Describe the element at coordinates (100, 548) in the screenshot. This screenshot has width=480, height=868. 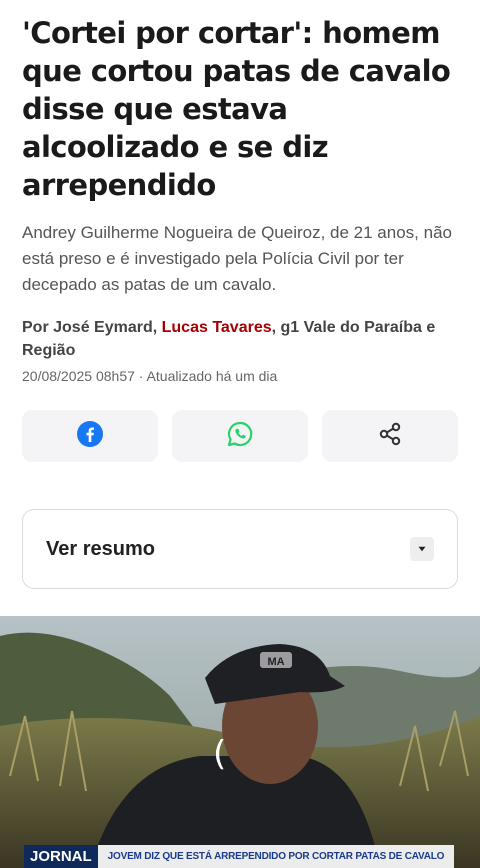
I see `summary-label: Ver resumo` at that location.